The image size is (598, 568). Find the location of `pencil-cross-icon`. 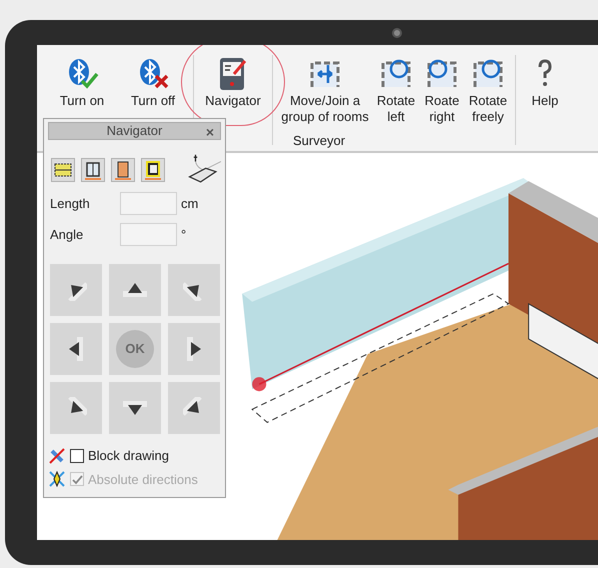

pencil-cross-icon is located at coordinates (57, 455).